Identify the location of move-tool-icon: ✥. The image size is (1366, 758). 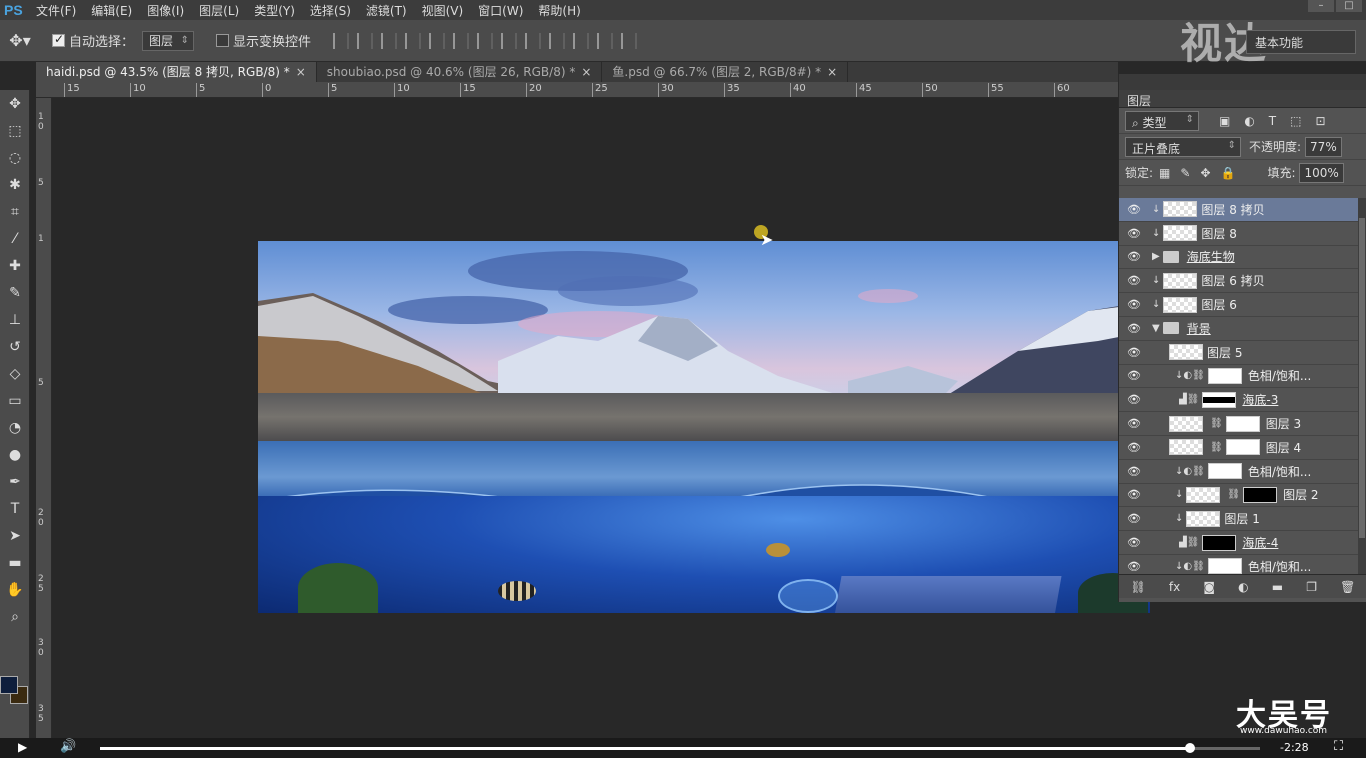
(15, 103).